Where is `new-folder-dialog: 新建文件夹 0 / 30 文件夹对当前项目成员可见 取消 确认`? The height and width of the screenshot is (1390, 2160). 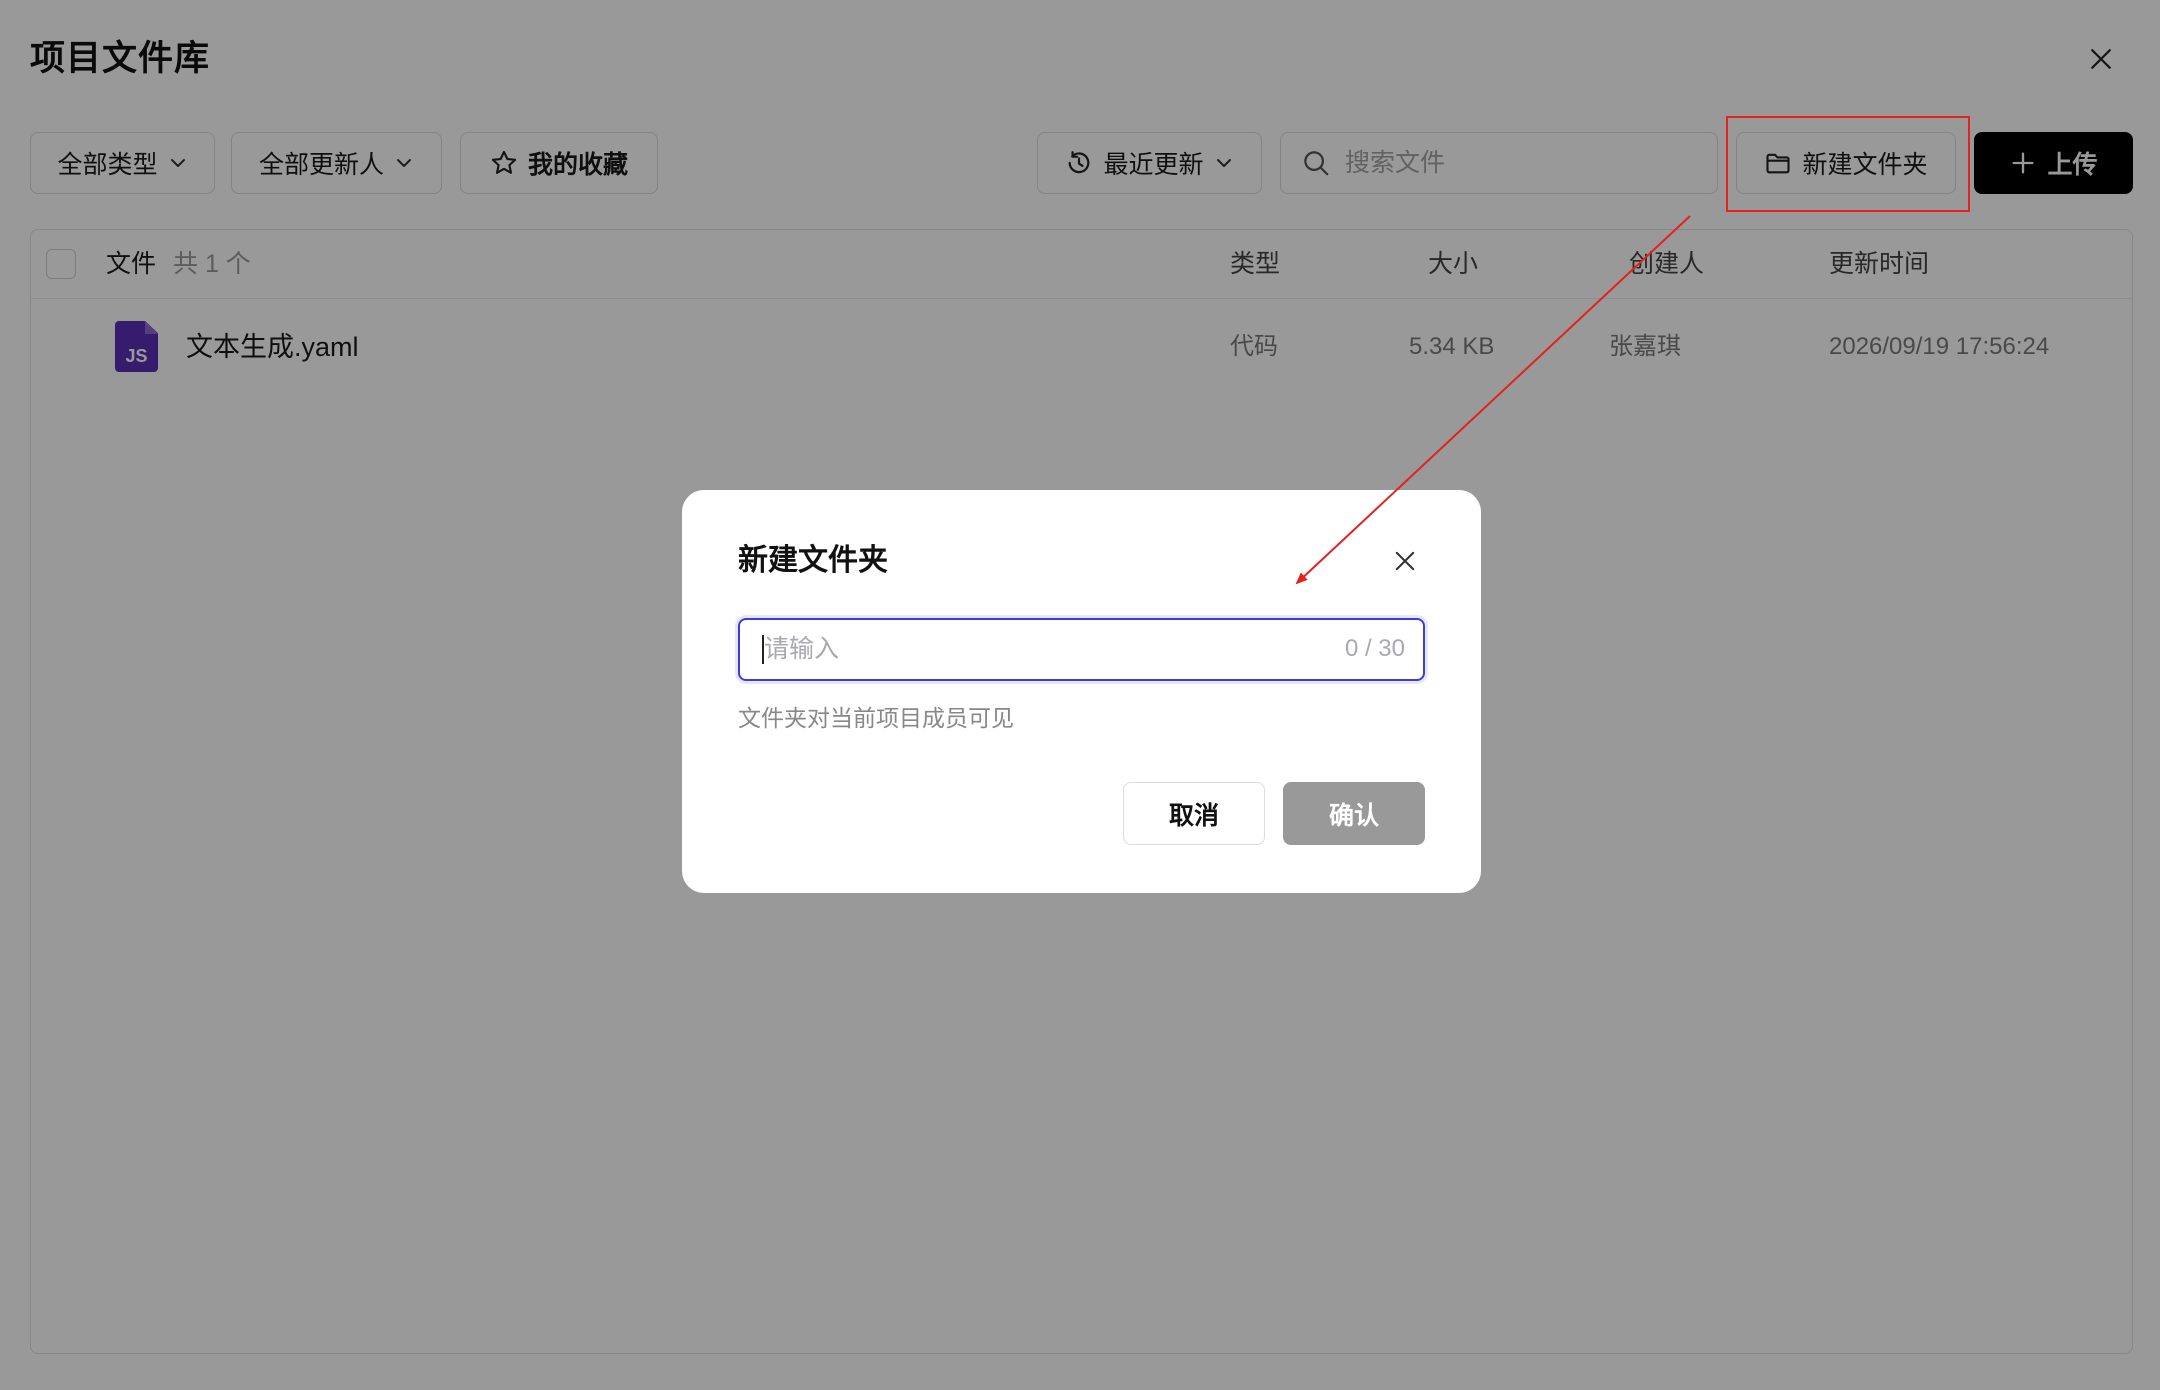 new-folder-dialog: 新建文件夹 0 / 30 文件夹对当前项目成员可见 取消 确认 is located at coordinates (1081, 691).